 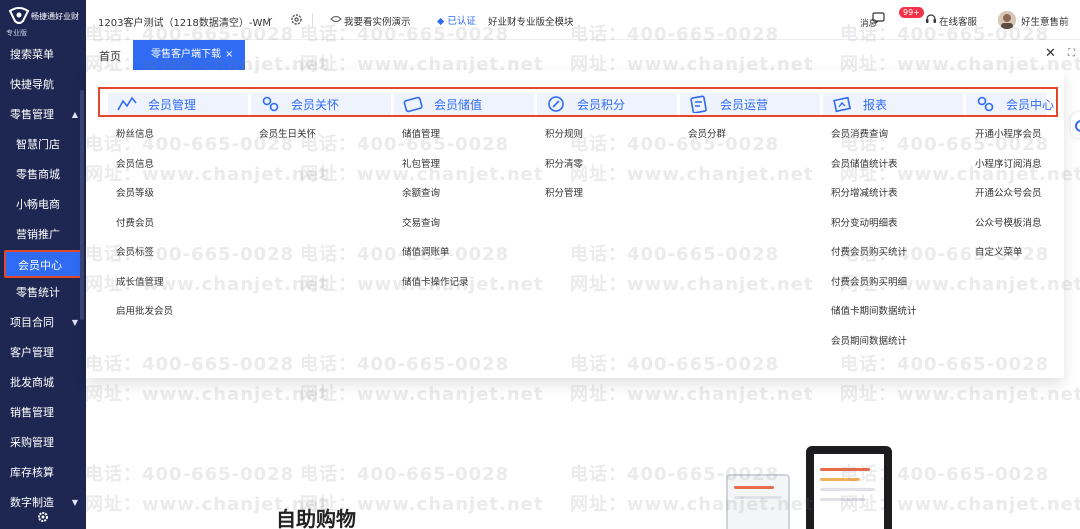 I want to click on sidebar-item: 客户管理, so click(x=43, y=353).